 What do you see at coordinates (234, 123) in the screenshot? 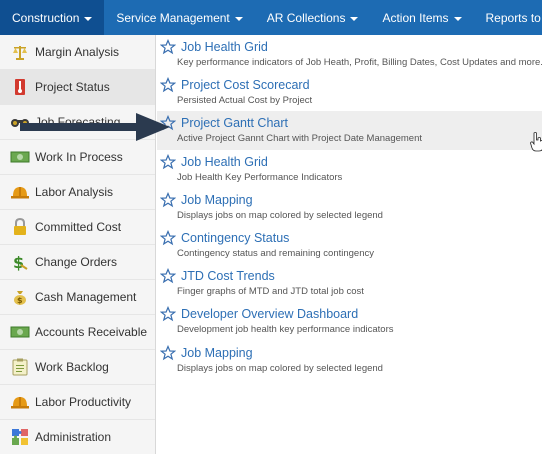
I see `report-title: Project Gantt Chart` at bounding box center [234, 123].